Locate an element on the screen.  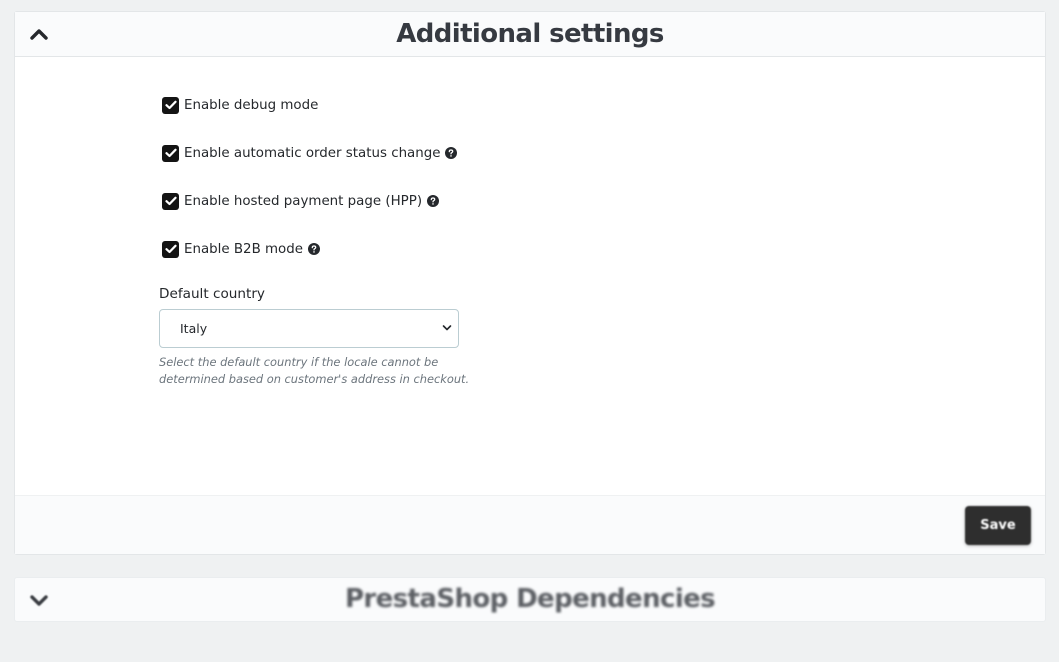
panel-title: Additional settings is located at coordinates (530, 34).